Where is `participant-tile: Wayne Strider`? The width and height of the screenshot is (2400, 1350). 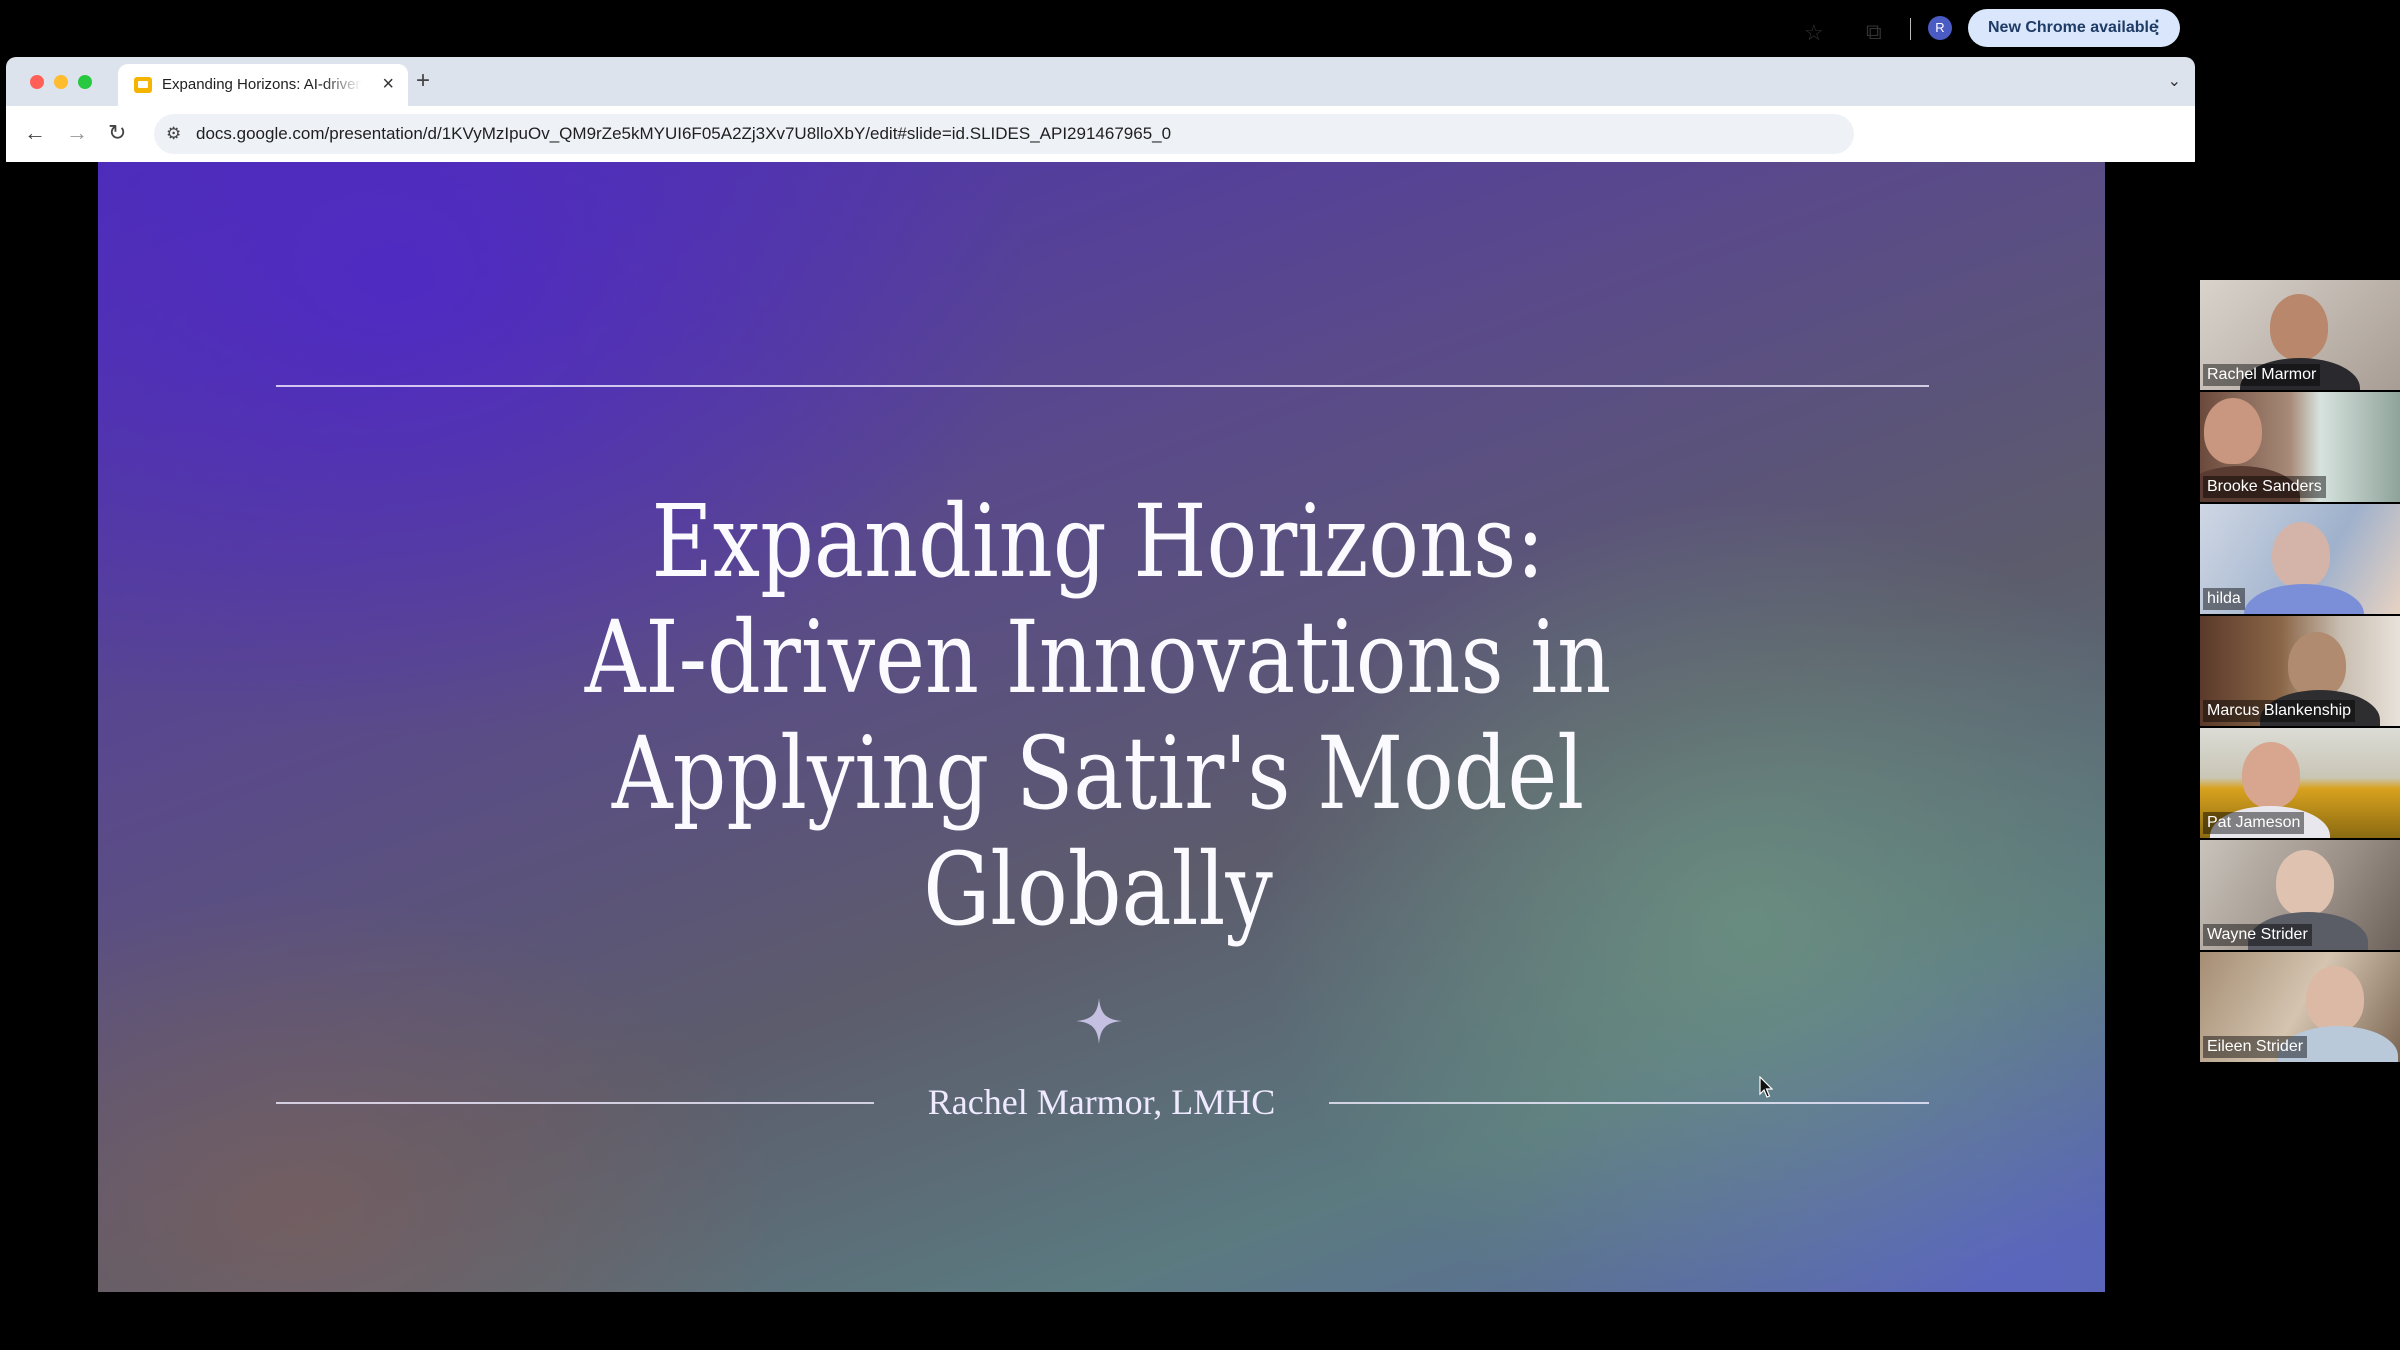 participant-tile: Wayne Strider is located at coordinates (2300, 895).